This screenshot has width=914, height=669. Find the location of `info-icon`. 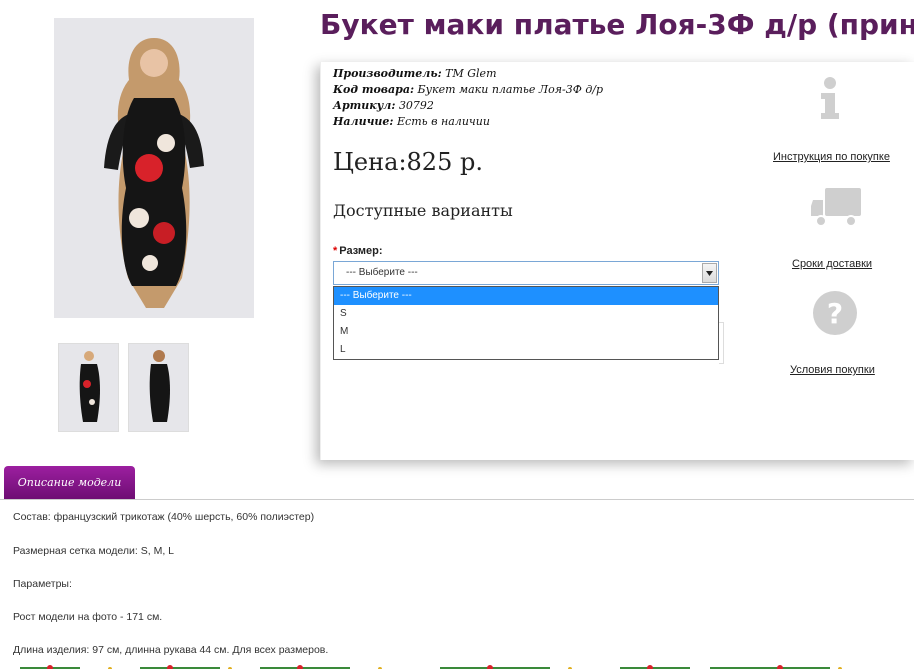

info-icon is located at coordinates (830, 100).